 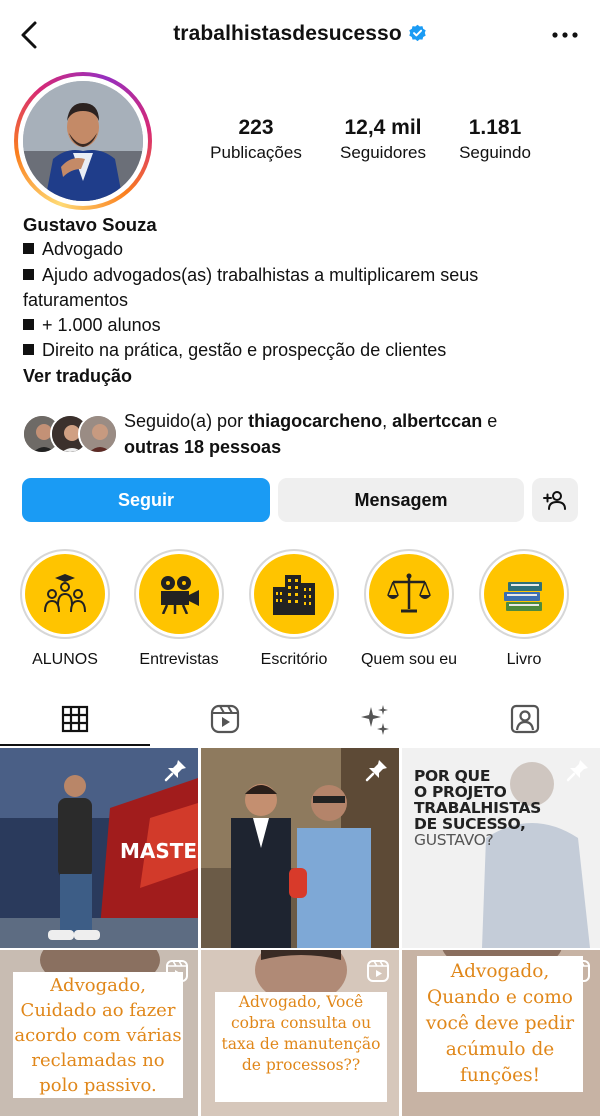 What do you see at coordinates (382, 152) in the screenshot?
I see `followers-count-label: Seguidores` at bounding box center [382, 152].